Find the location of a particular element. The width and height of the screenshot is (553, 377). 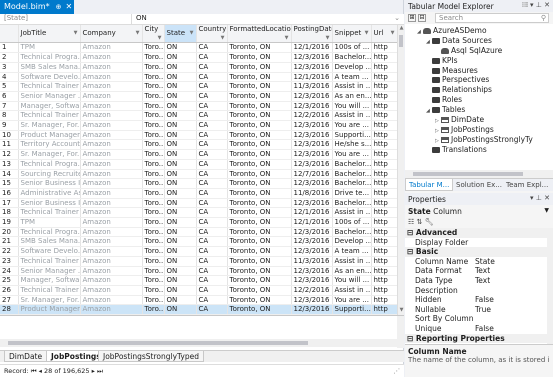

chevron-down-icon: ▼ is located at coordinates (546, 210).